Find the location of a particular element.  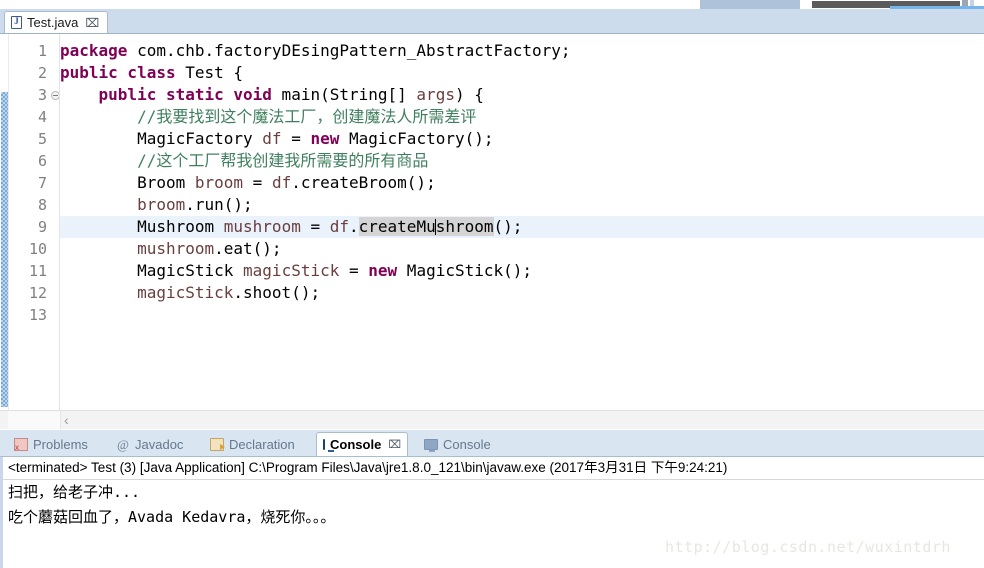

line-number: 9 is located at coordinates (42, 227).